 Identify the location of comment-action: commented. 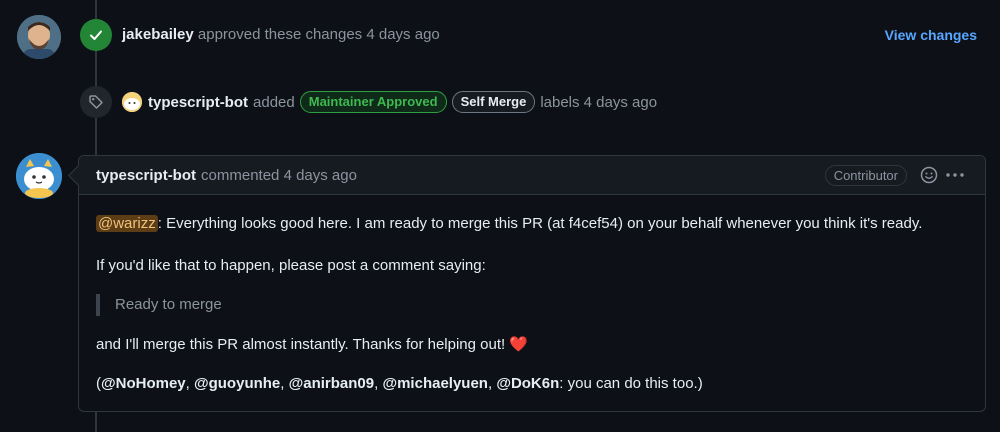
(240, 175).